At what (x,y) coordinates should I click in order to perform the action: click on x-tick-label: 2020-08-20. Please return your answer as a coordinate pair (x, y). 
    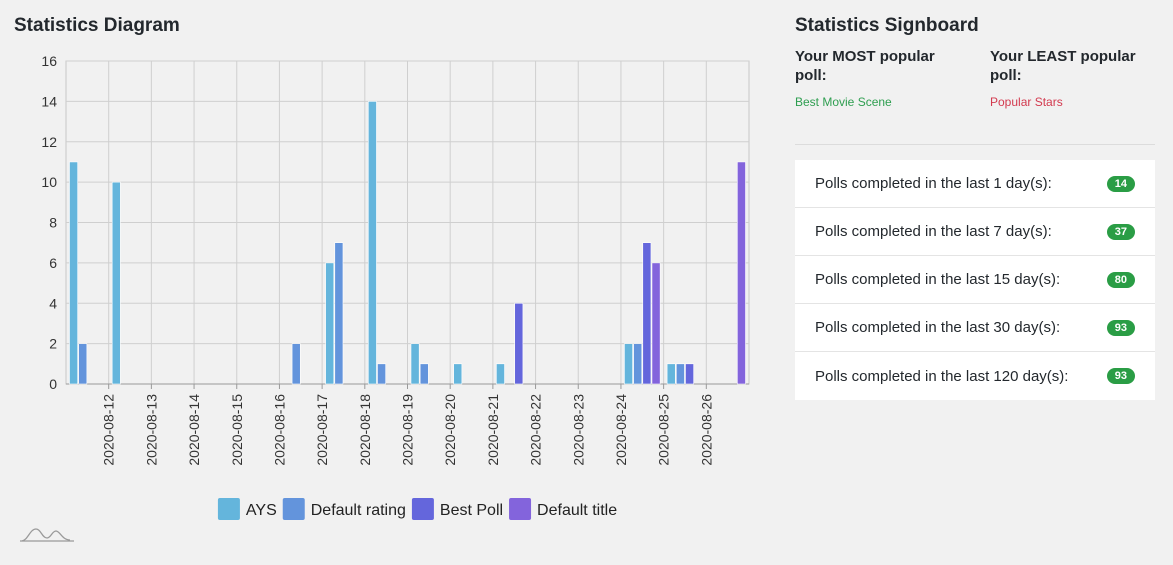
    Looking at the image, I should click on (450, 430).